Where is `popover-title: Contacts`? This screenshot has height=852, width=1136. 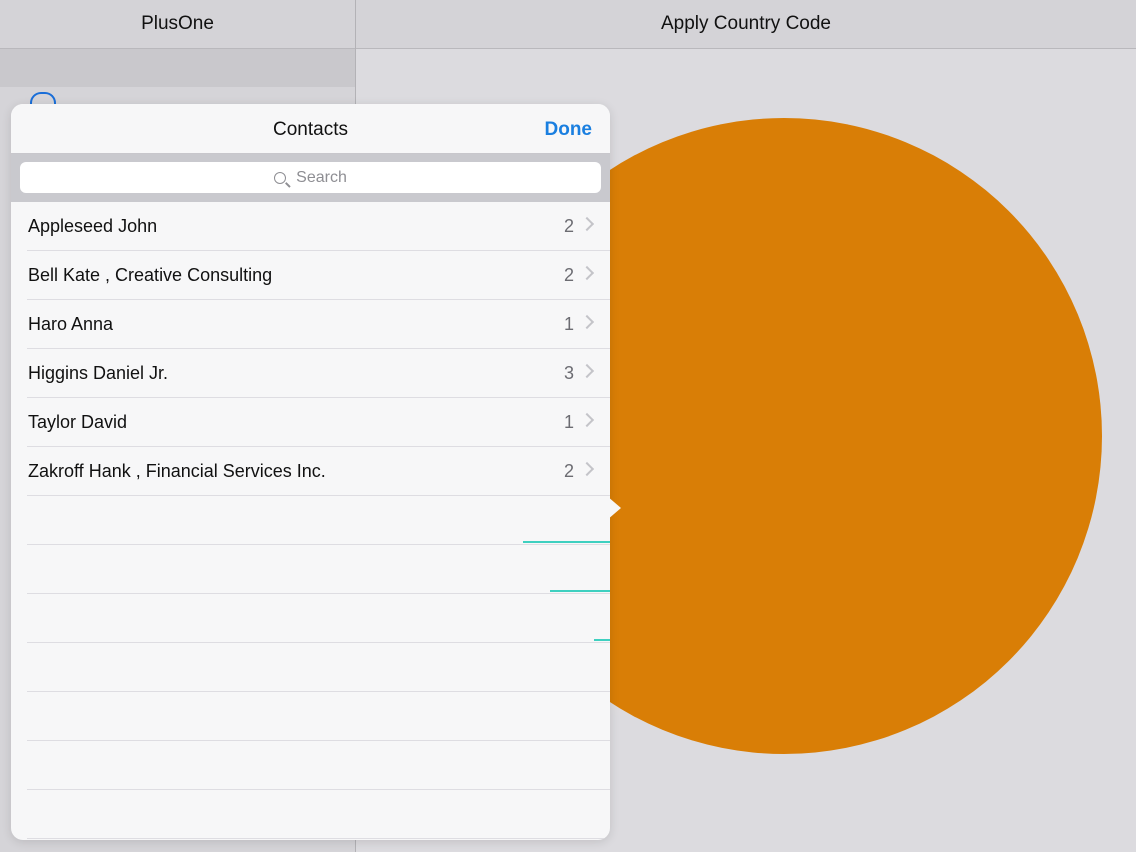 popover-title: Contacts is located at coordinates (310, 129).